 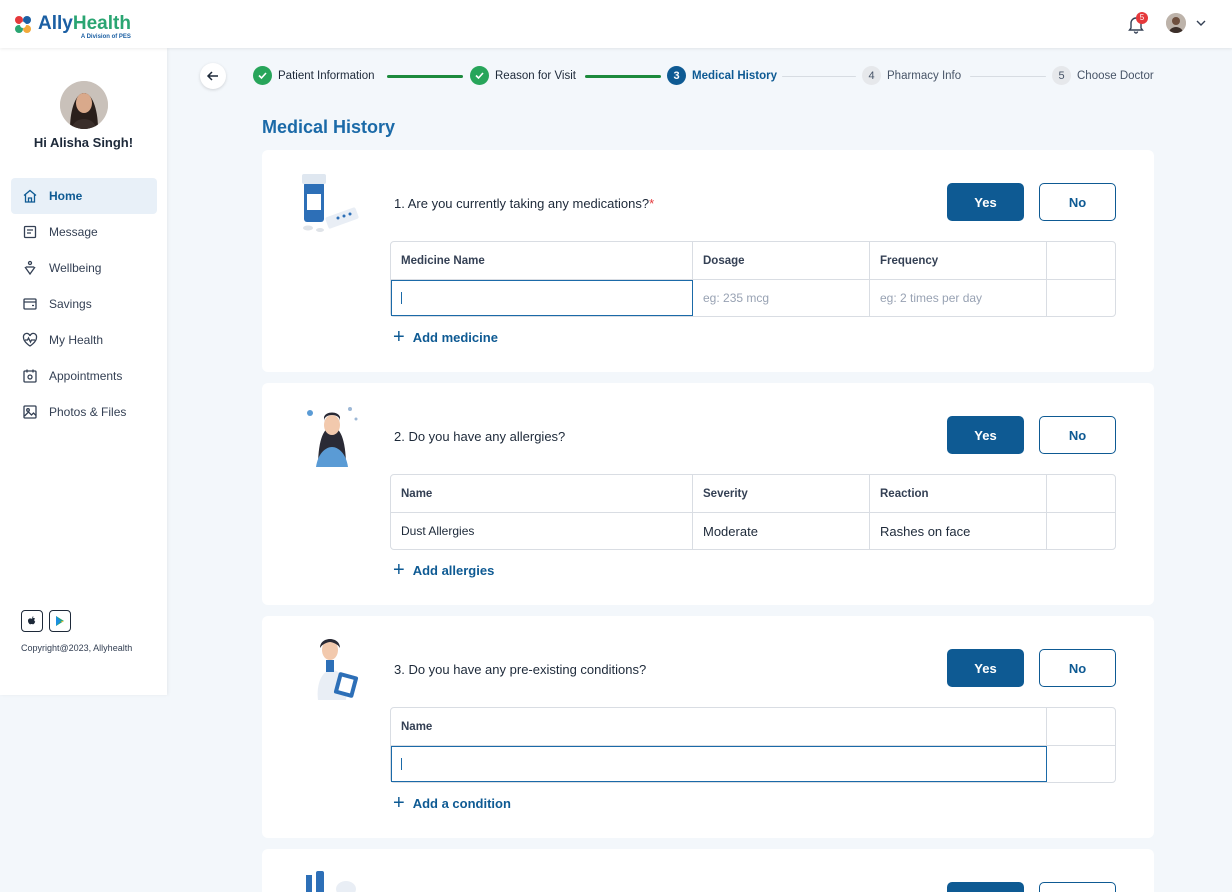 I want to click on next-no-button: No, so click(x=1077, y=887).